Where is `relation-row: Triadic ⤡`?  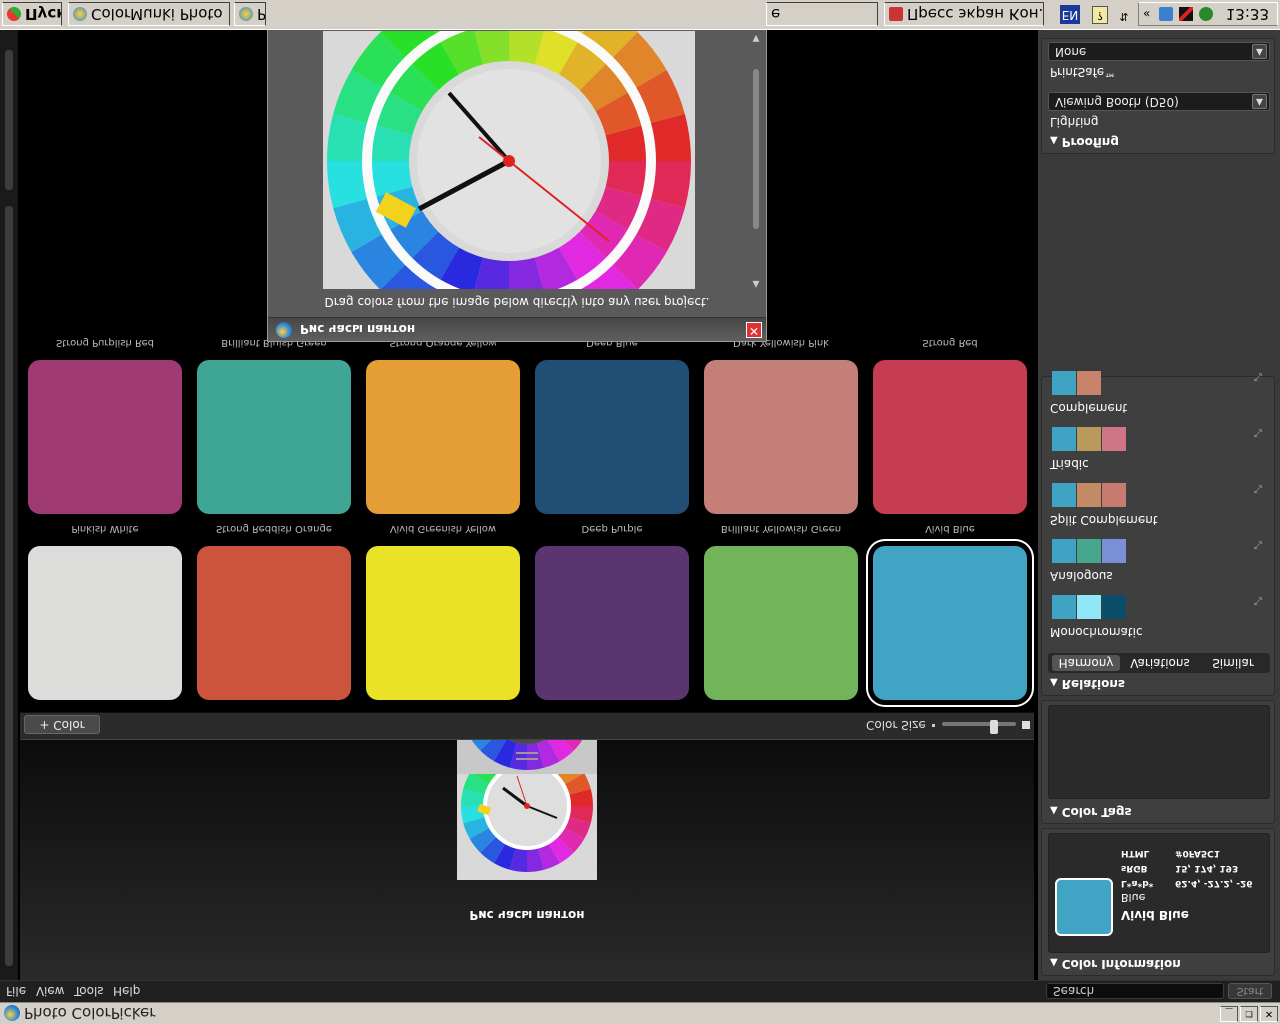 relation-row: Triadic ⤡ is located at coordinates (1159, 451).